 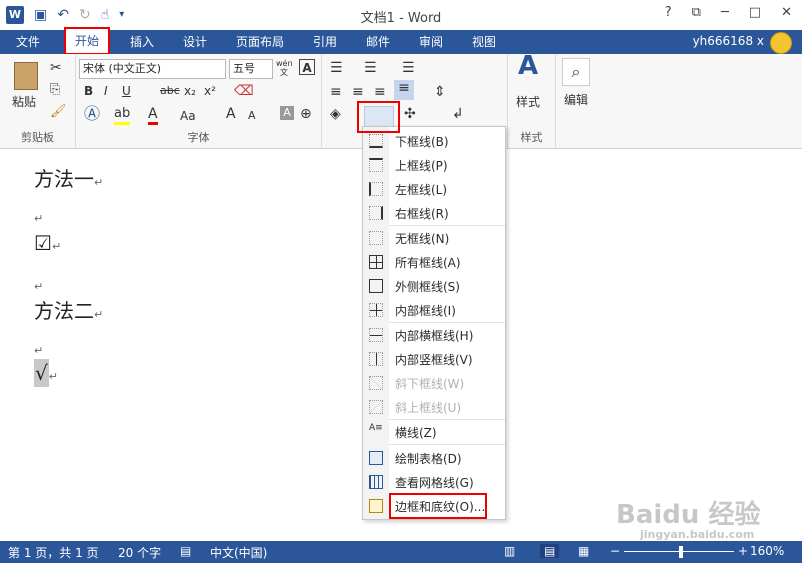 I want to click on binoculars-icon: ⌕, so click(x=576, y=72).